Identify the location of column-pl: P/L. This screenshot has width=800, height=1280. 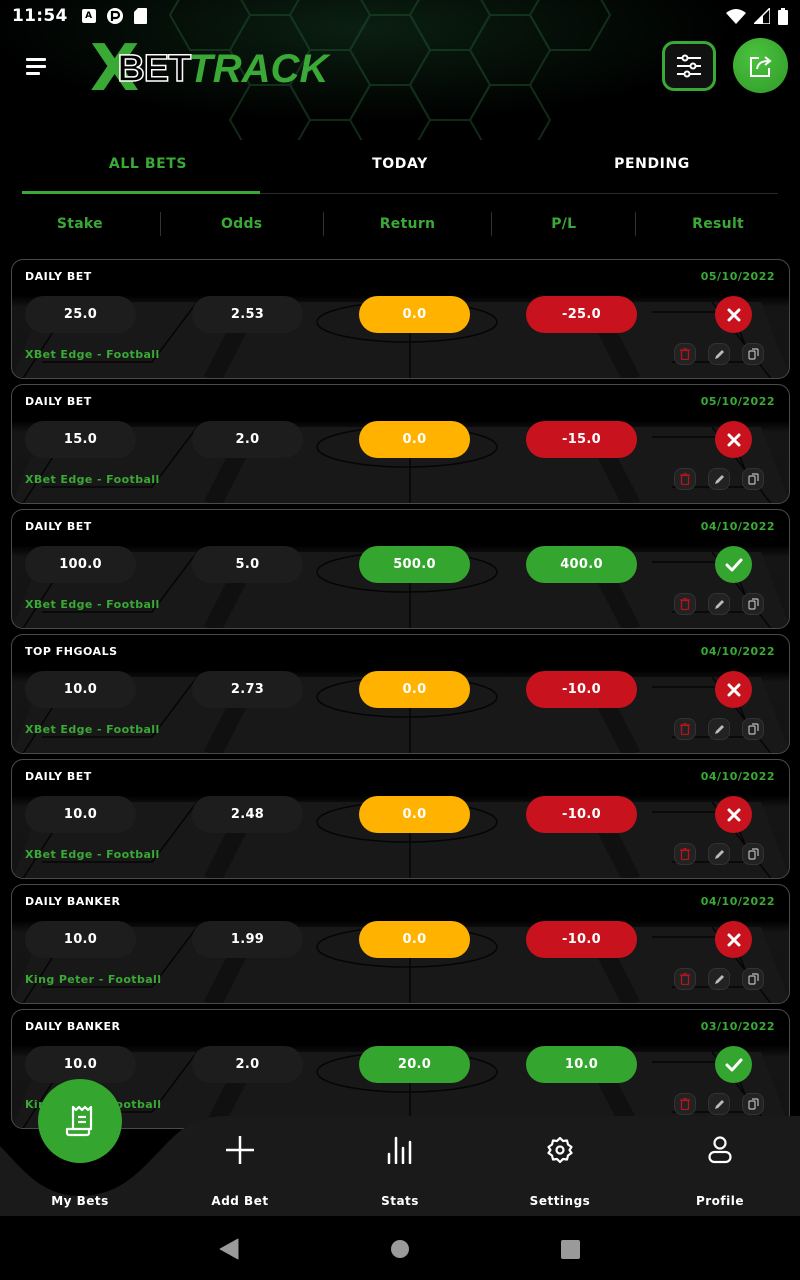
(564, 224).